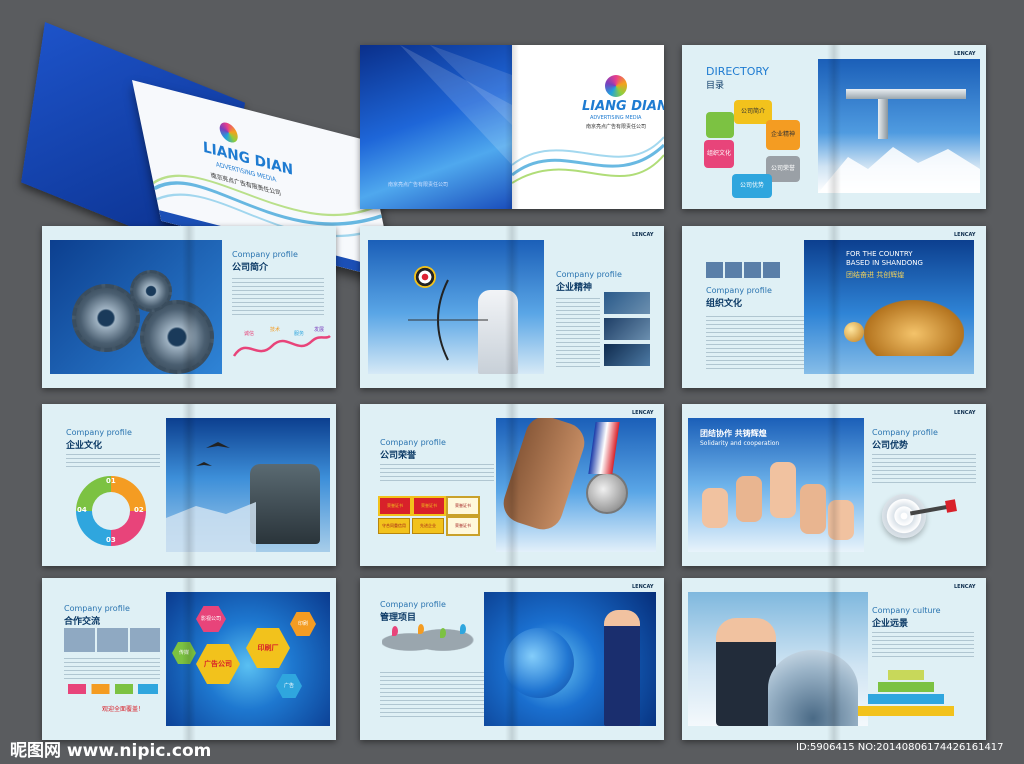  I want to click on adv-photo-thumbs: 团结协作 共铸辉煌 Solidarity and cooperation, so click(776, 485).